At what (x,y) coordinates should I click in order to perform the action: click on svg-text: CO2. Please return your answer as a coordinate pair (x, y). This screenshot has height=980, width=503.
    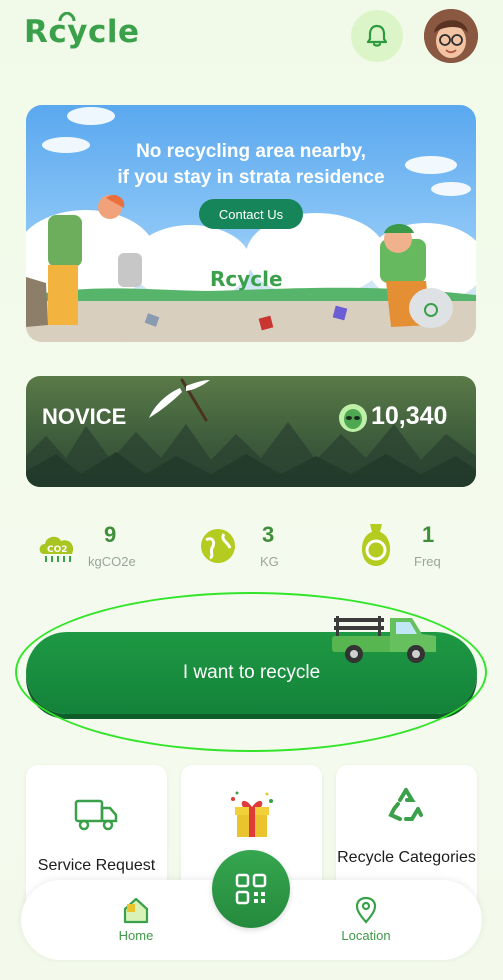
    Looking at the image, I should click on (57, 550).